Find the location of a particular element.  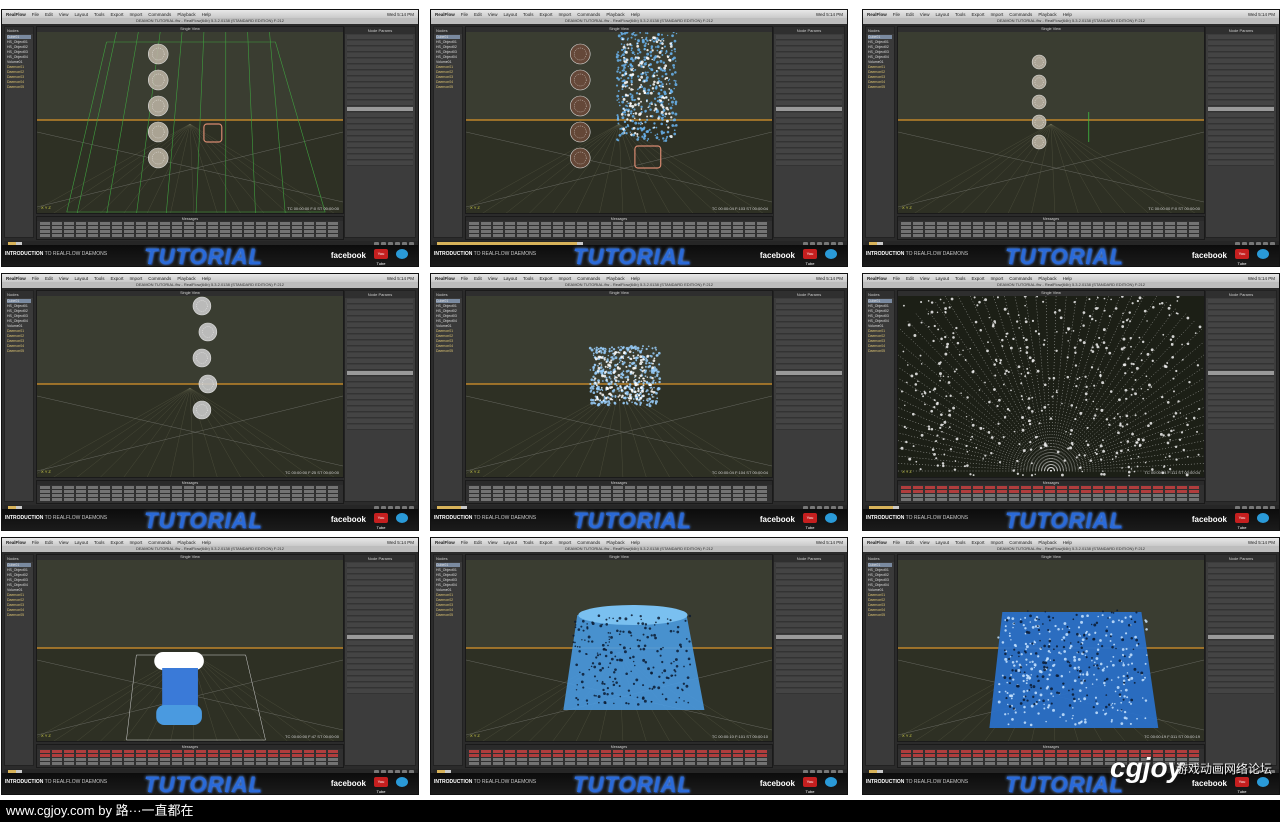

node-list-item: Daemon02 is located at coordinates (880, 336).